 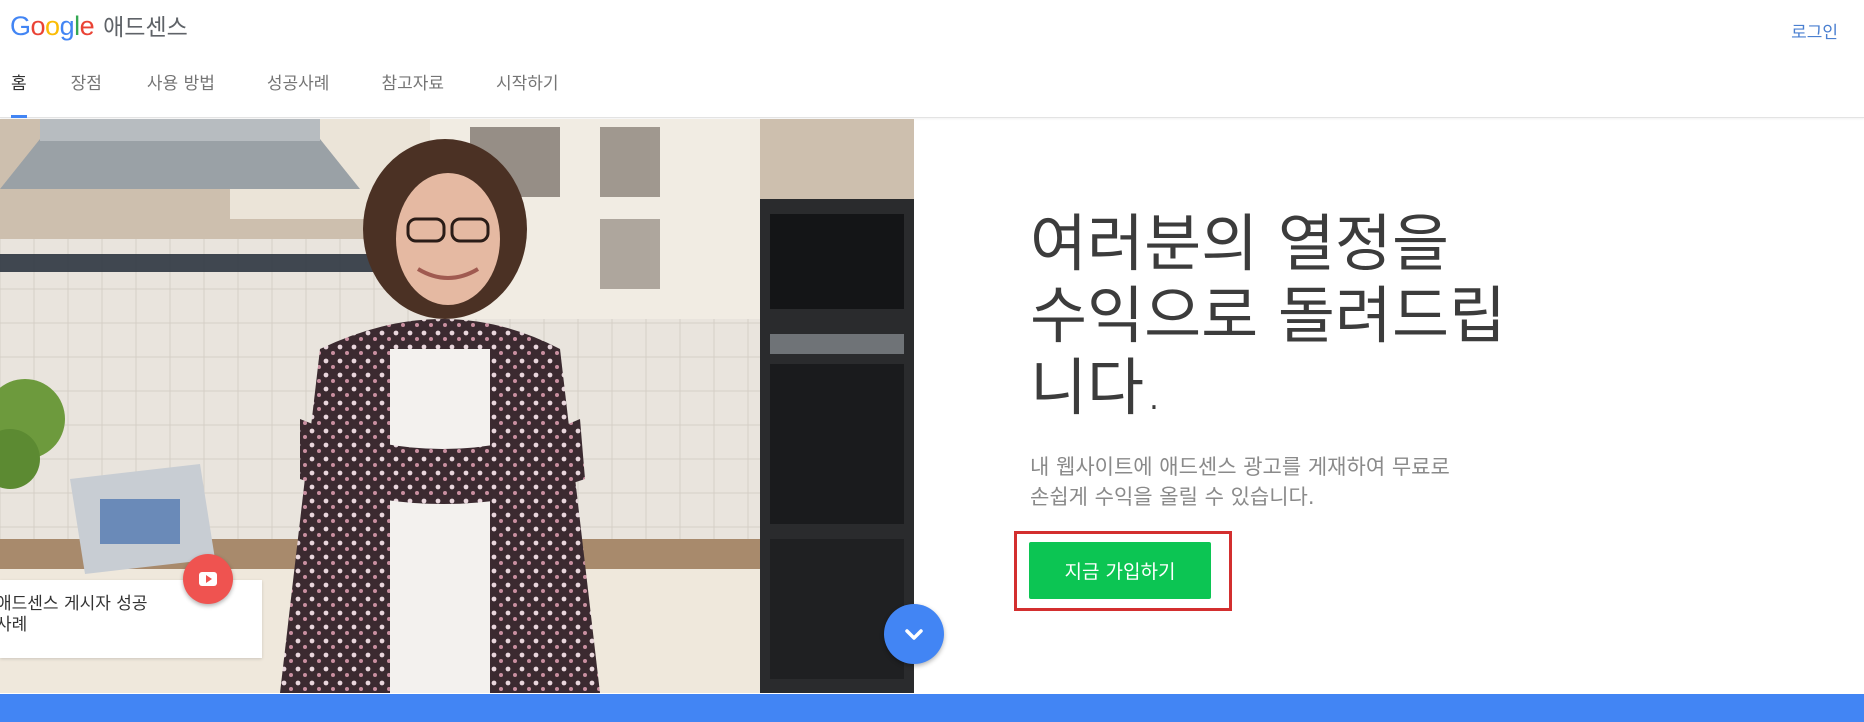 I want to click on video-play-button, so click(x=208, y=579).